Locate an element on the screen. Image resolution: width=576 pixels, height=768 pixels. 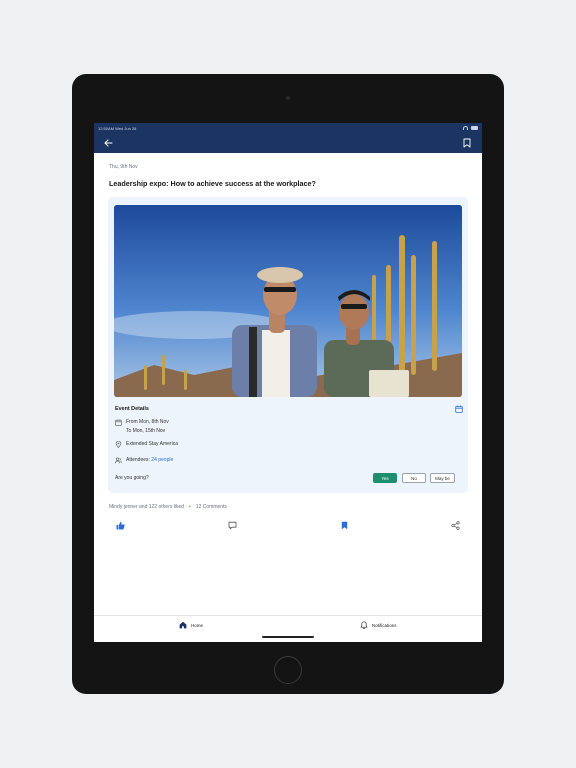
status-bar: 12:50AM Wed Jun 28 is located at coordinates (288, 128).